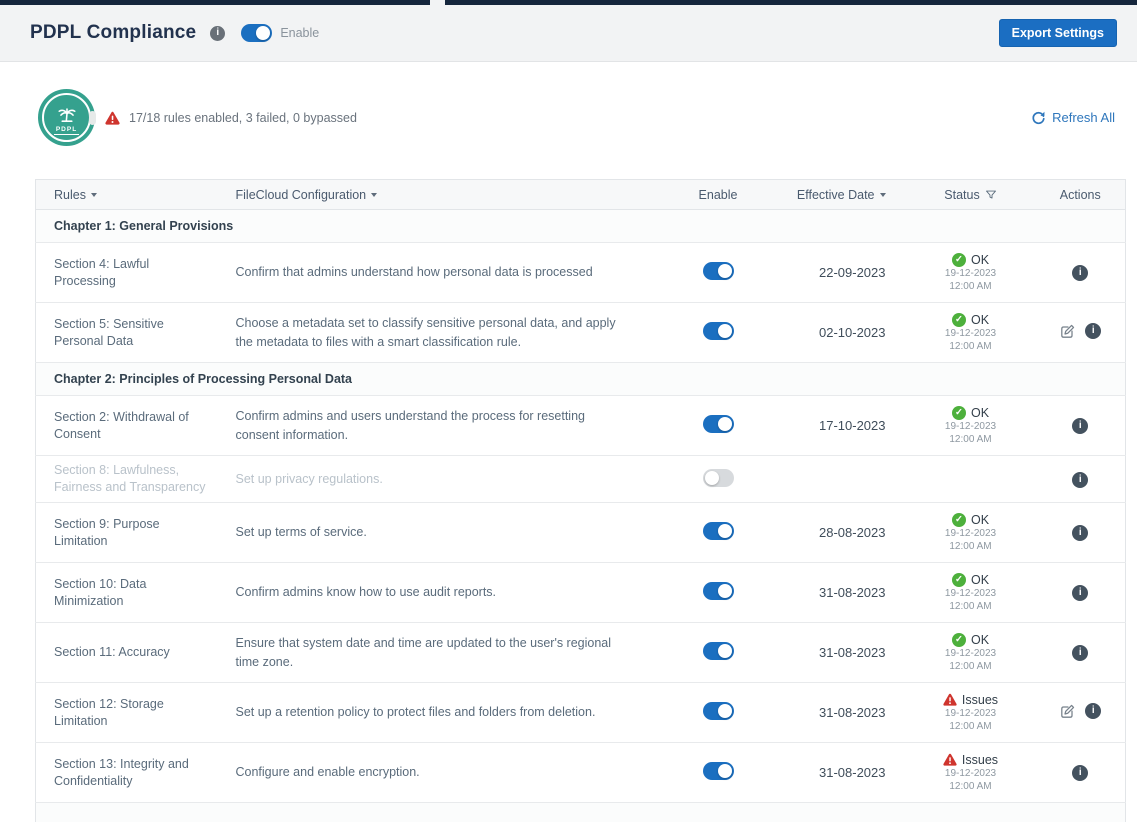 This screenshot has width=1137, height=822. I want to click on status-cell, so click(970, 479).